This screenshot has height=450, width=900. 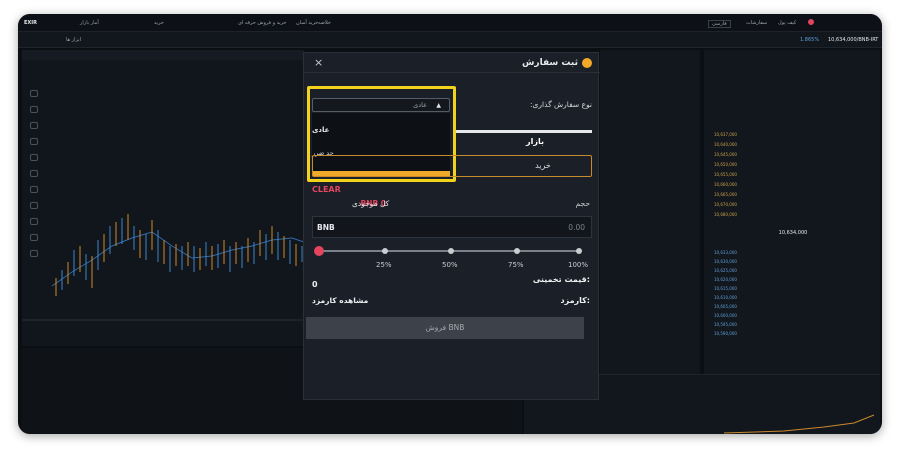 What do you see at coordinates (543, 165) in the screenshot?
I see `buy-label: خرید` at bounding box center [543, 165].